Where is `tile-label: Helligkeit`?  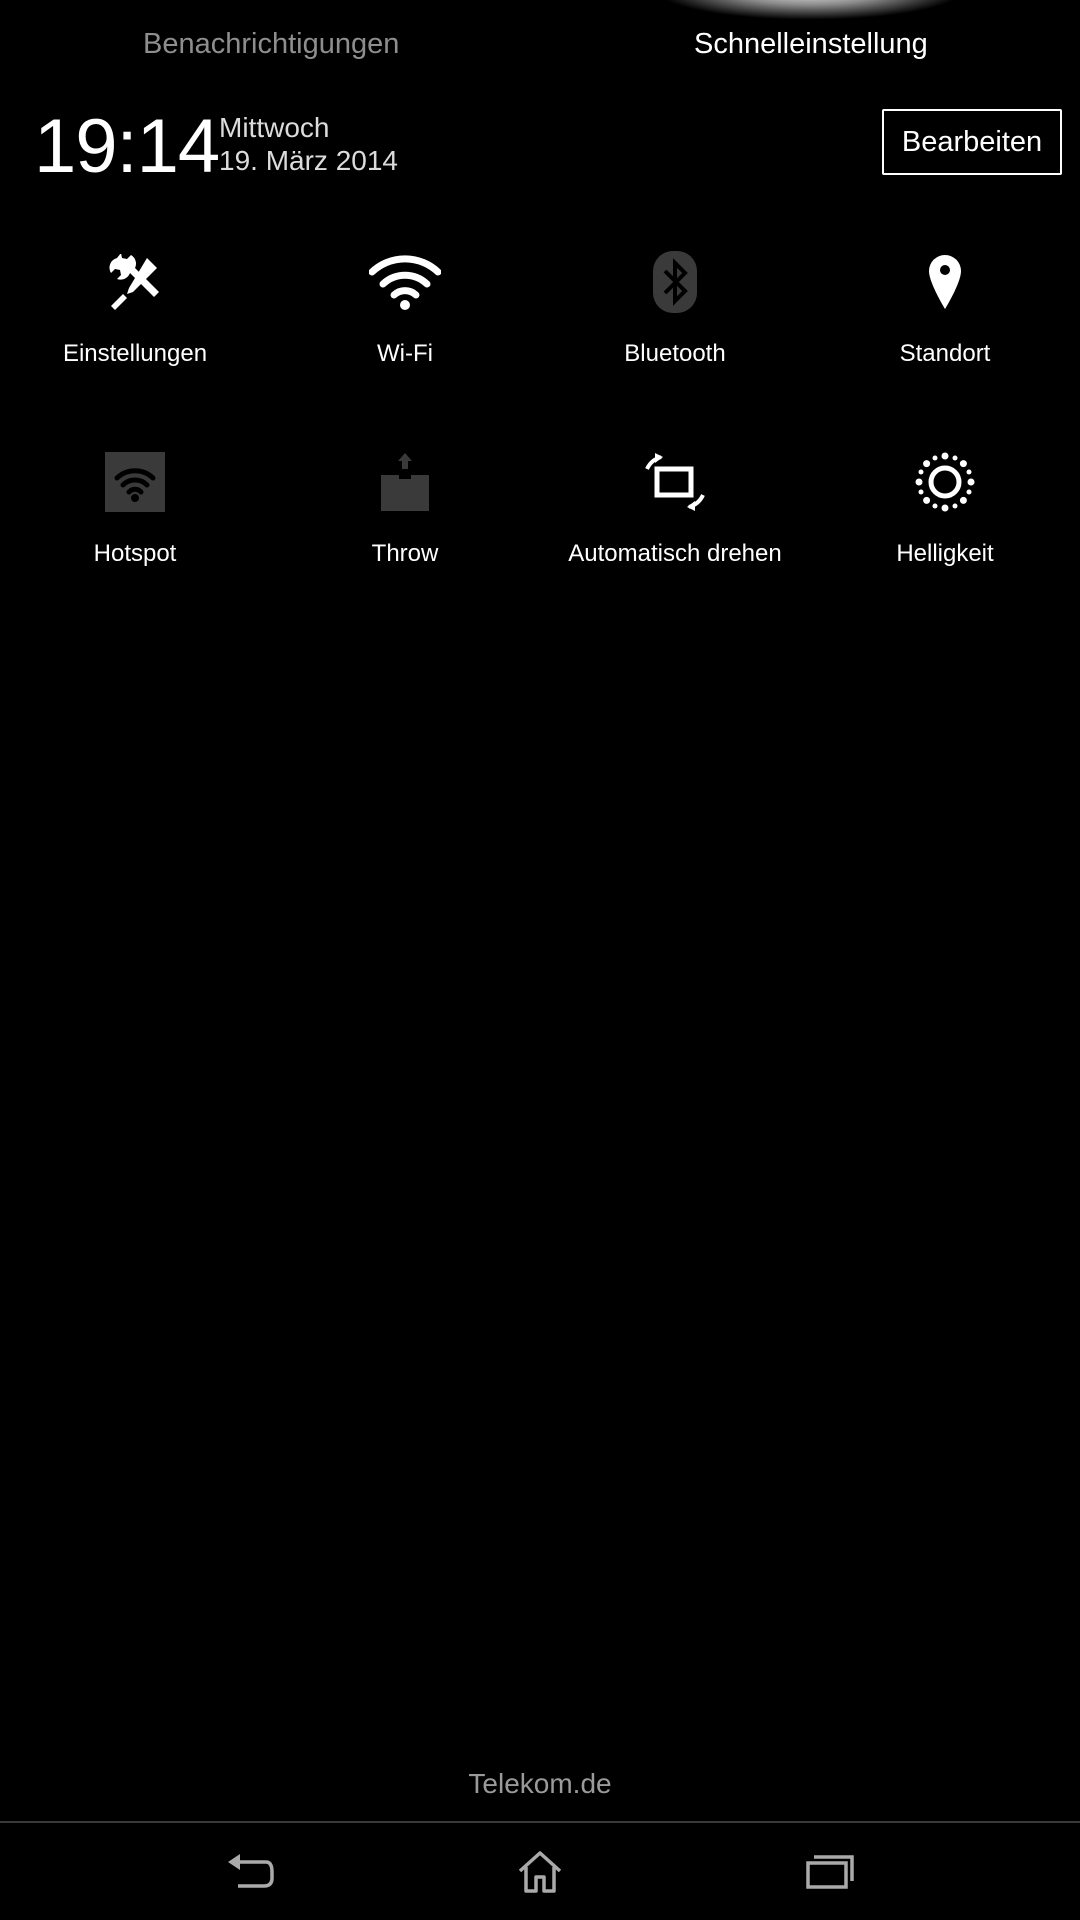
tile-label: Helligkeit is located at coordinates (945, 553).